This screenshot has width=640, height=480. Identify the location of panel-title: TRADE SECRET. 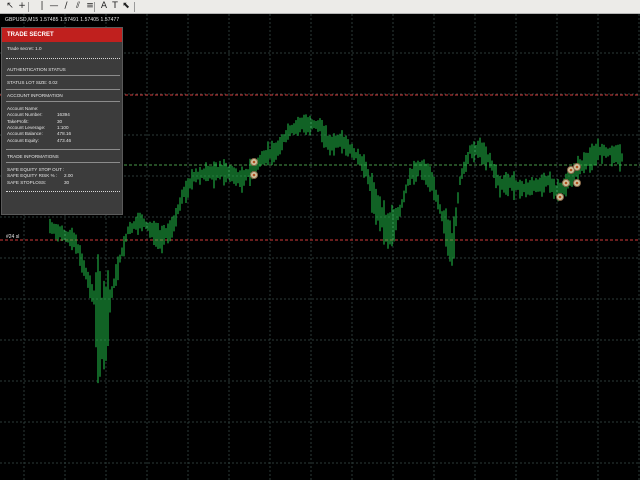
(62, 35).